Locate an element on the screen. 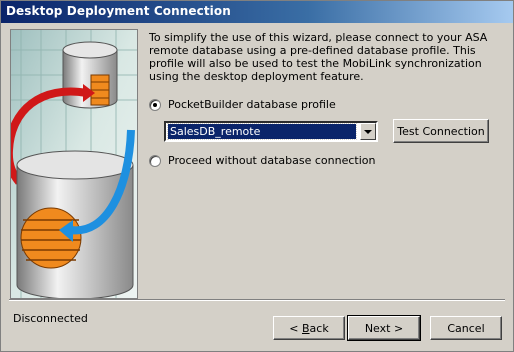 This screenshot has width=514, height=352. back-label: < Back is located at coordinates (308, 328).